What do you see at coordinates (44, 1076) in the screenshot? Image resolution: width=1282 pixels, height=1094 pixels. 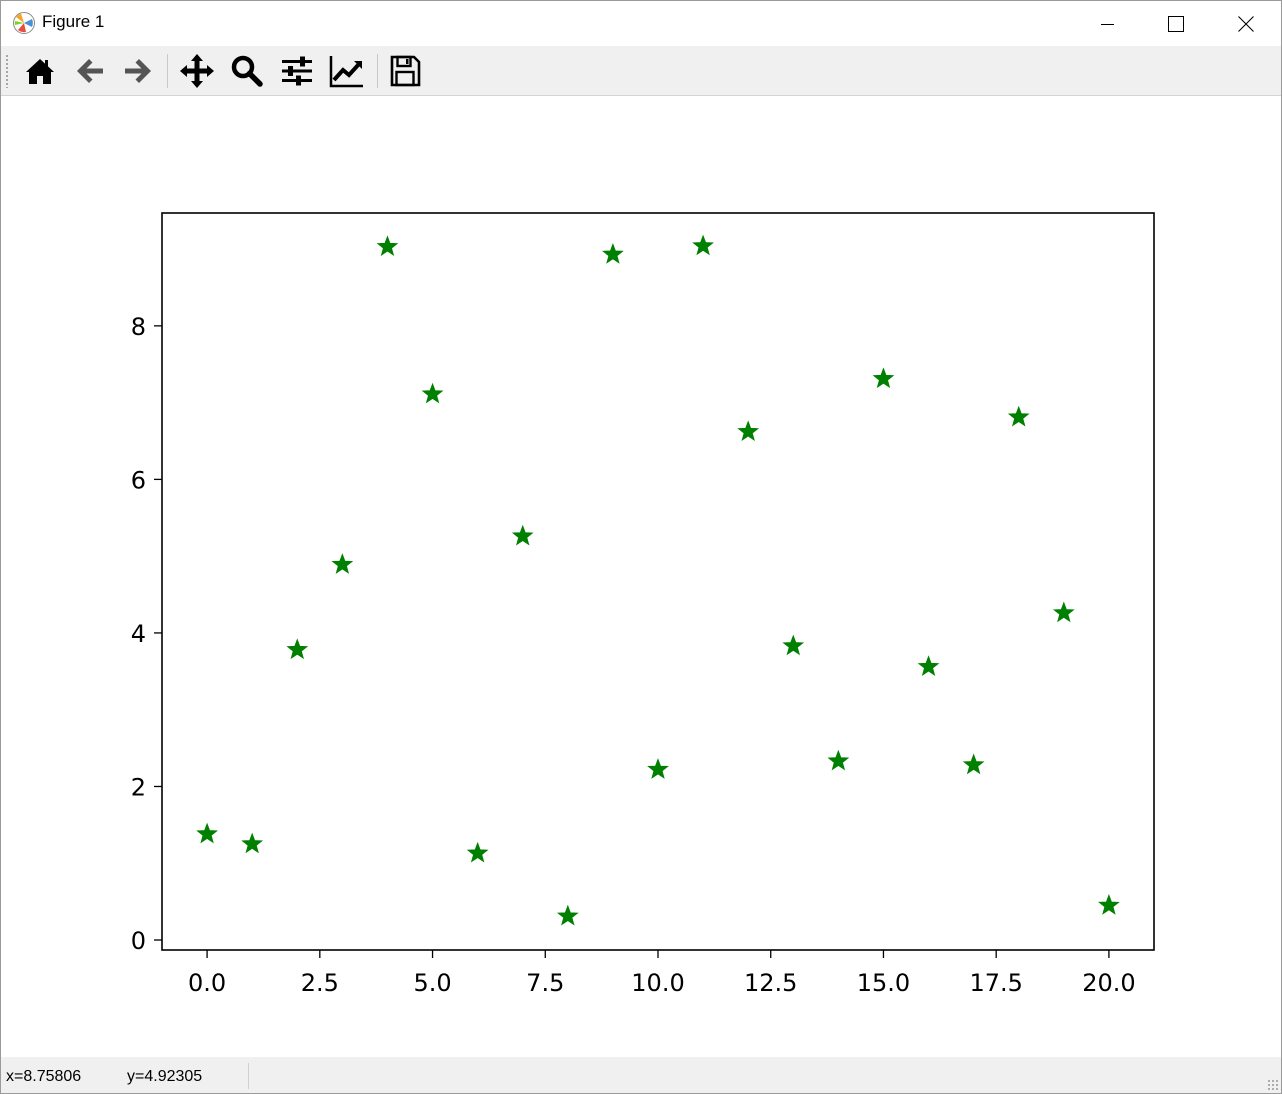 I see `x-coordinate-readout: x=8.75806` at bounding box center [44, 1076].